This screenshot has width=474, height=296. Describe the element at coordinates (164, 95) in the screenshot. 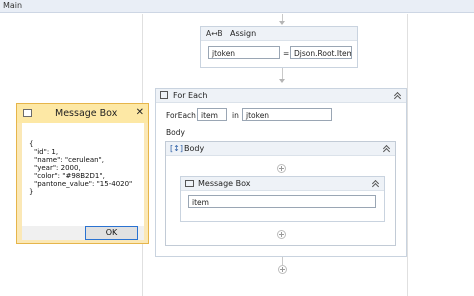

I see `foreach-icon` at that location.